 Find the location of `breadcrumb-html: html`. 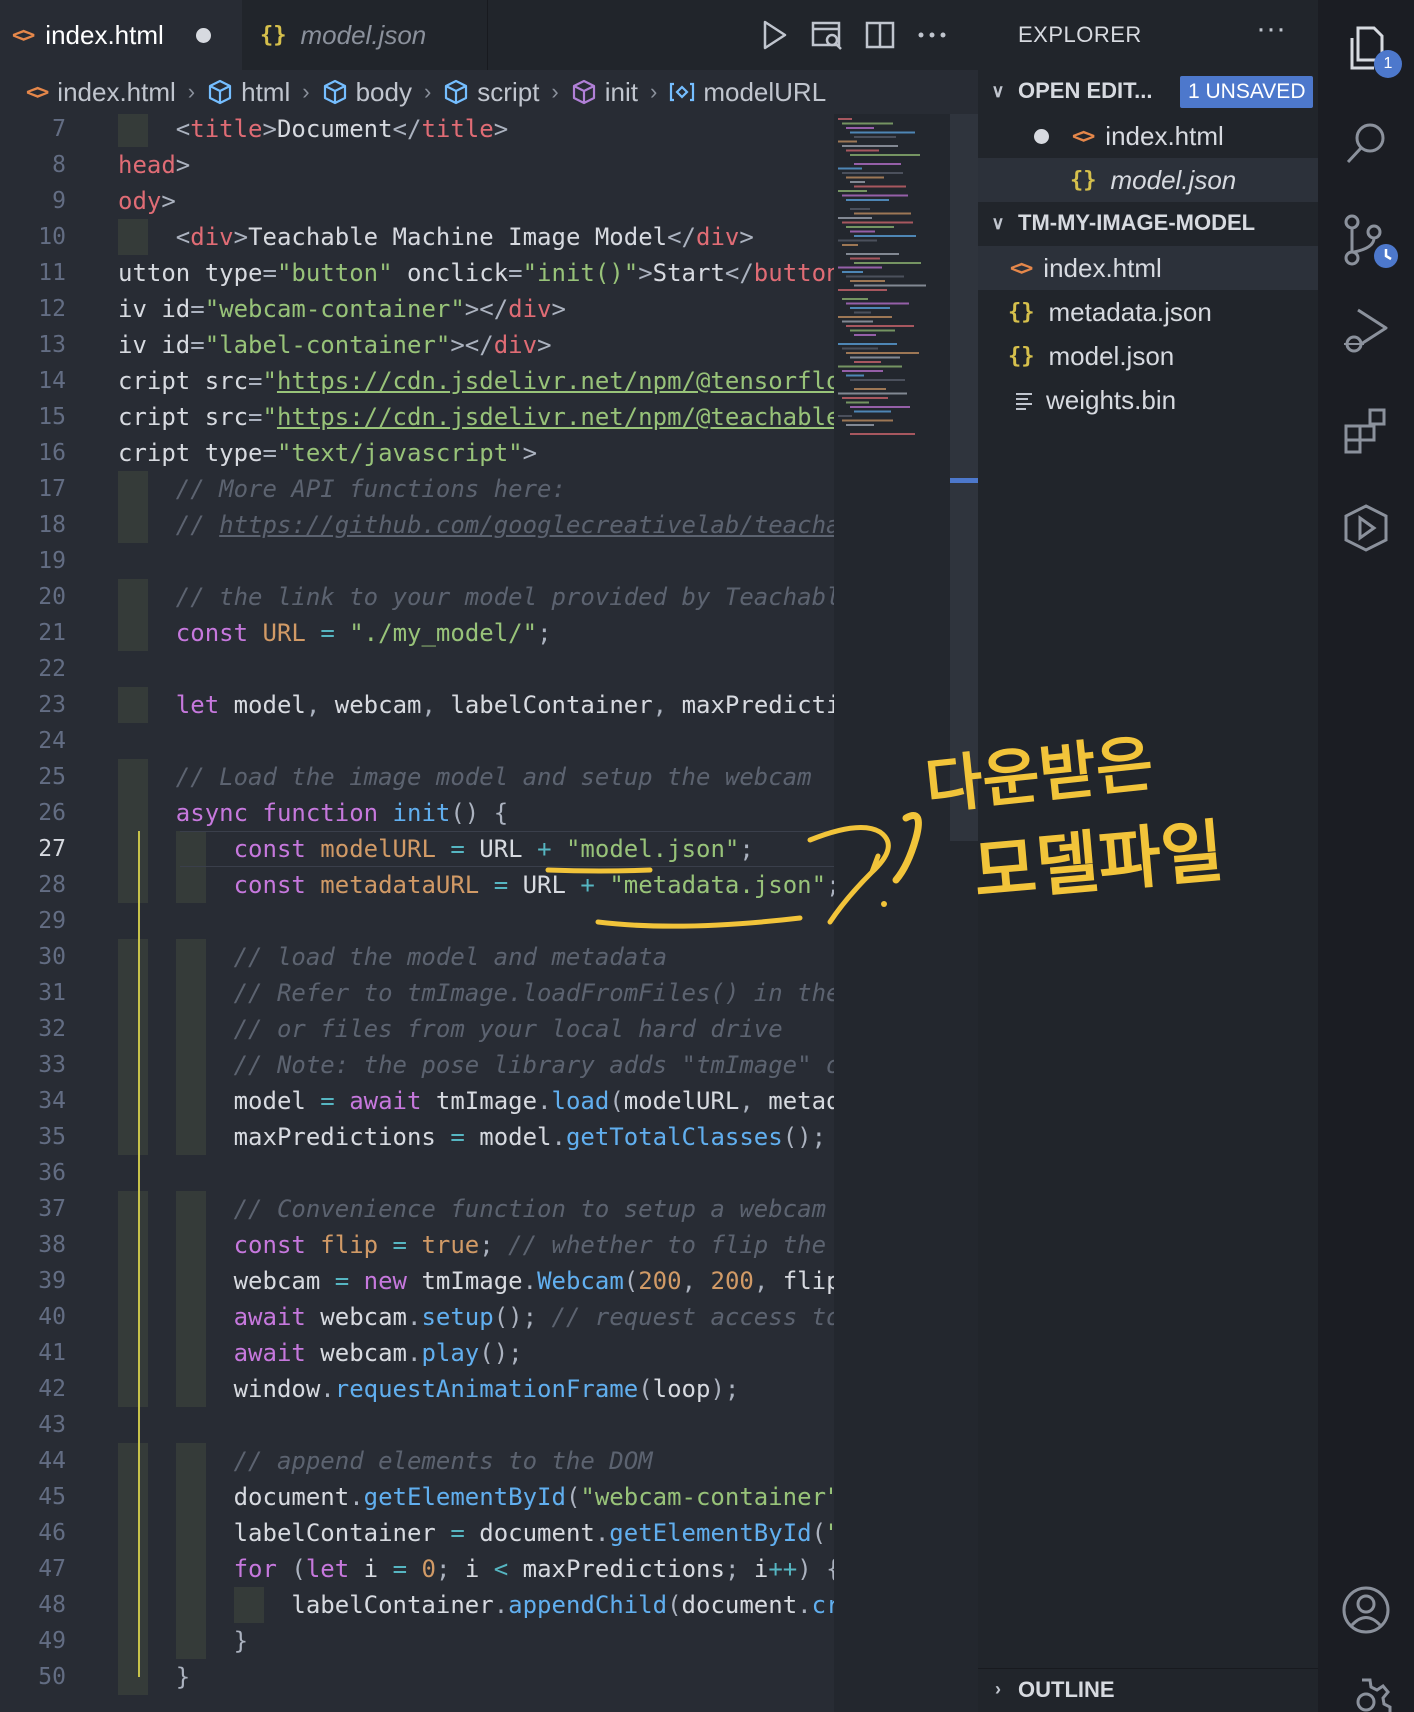

breadcrumb-html: html is located at coordinates (248, 92).